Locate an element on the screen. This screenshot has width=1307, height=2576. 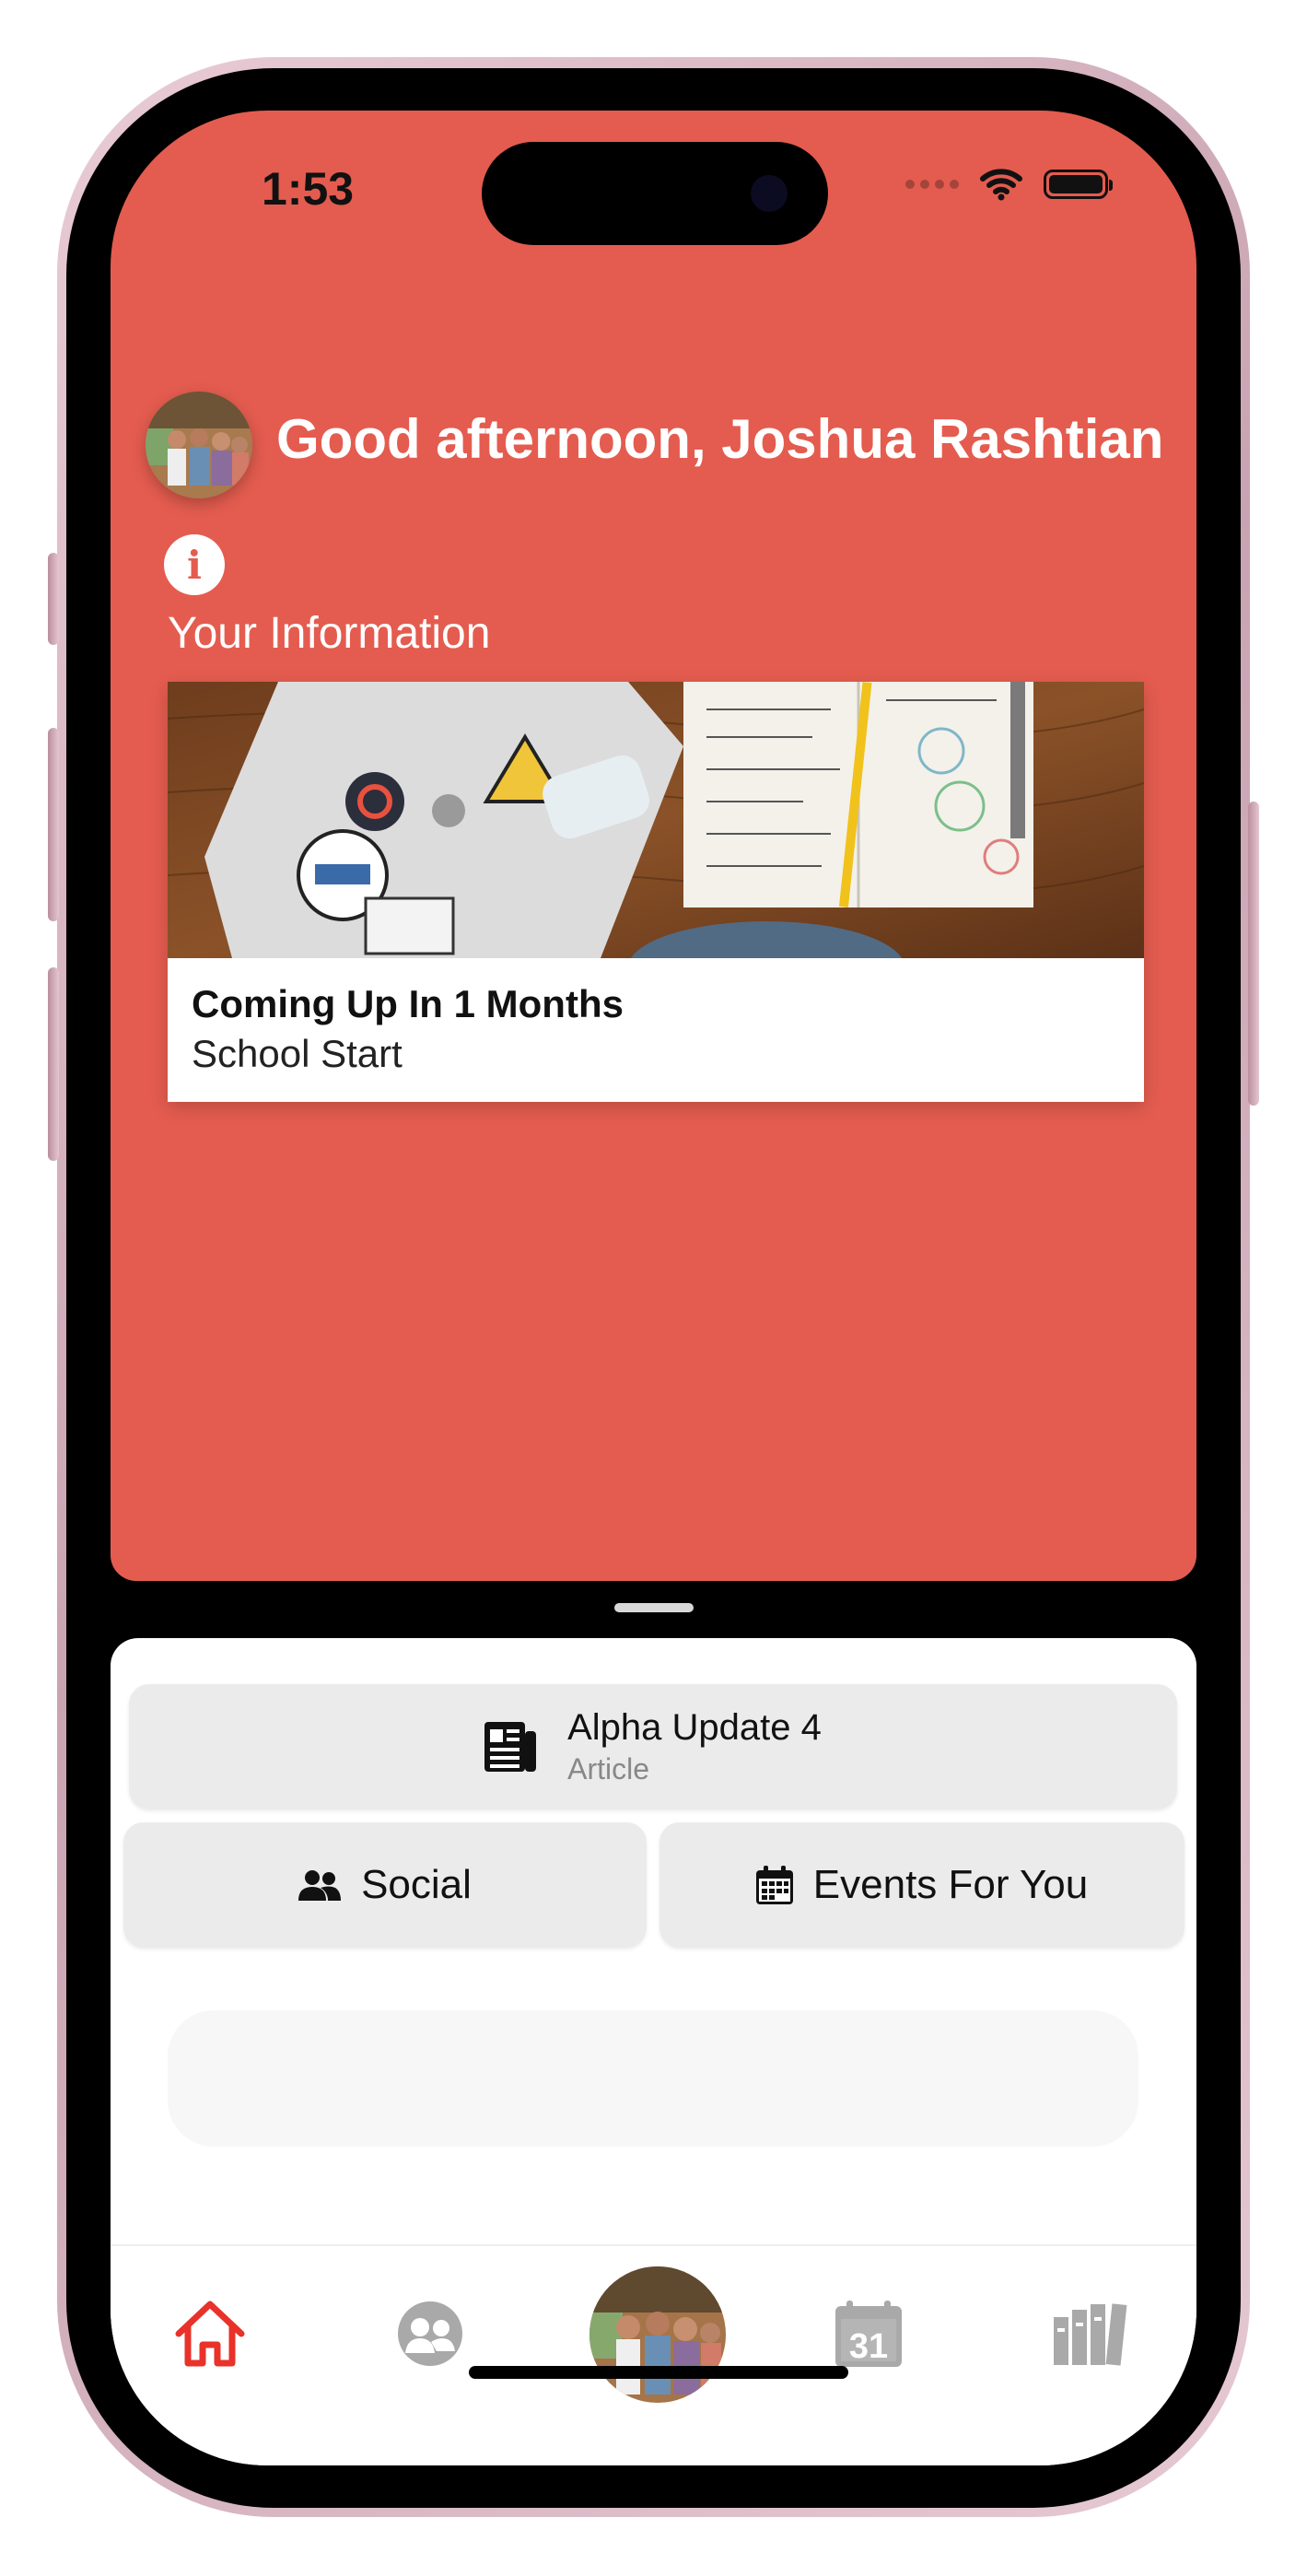
people-icon is located at coordinates (320, 1885).